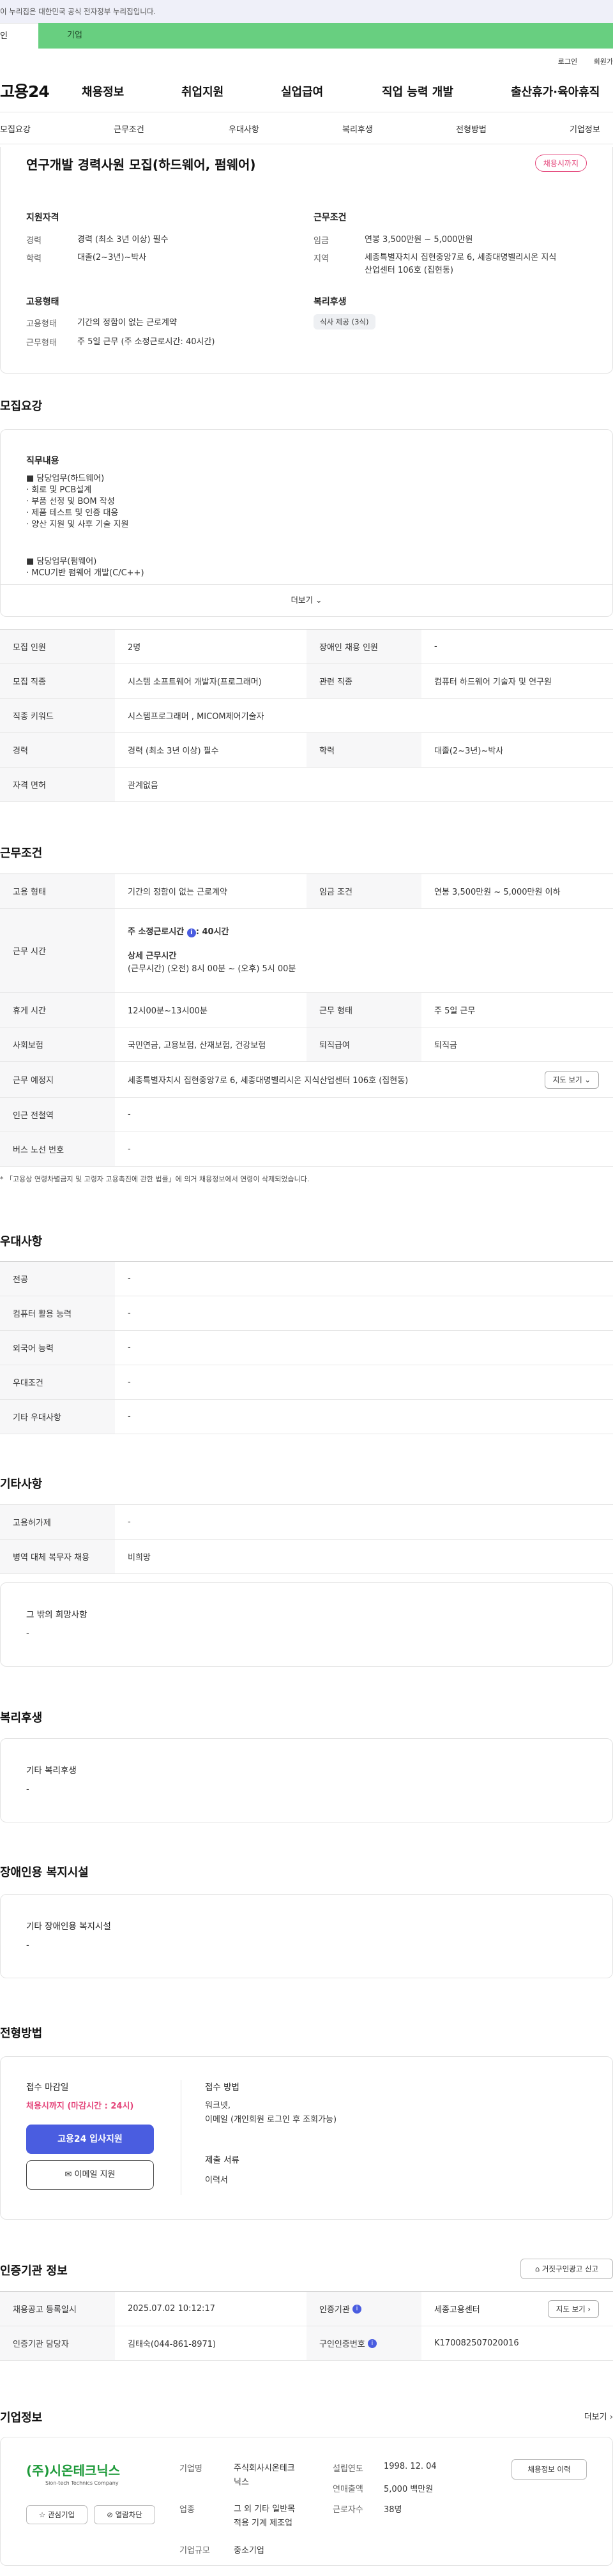 This screenshot has height=2576, width=613. What do you see at coordinates (57, 1417) in the screenshot?
I see `th: 기타 우대사항` at bounding box center [57, 1417].